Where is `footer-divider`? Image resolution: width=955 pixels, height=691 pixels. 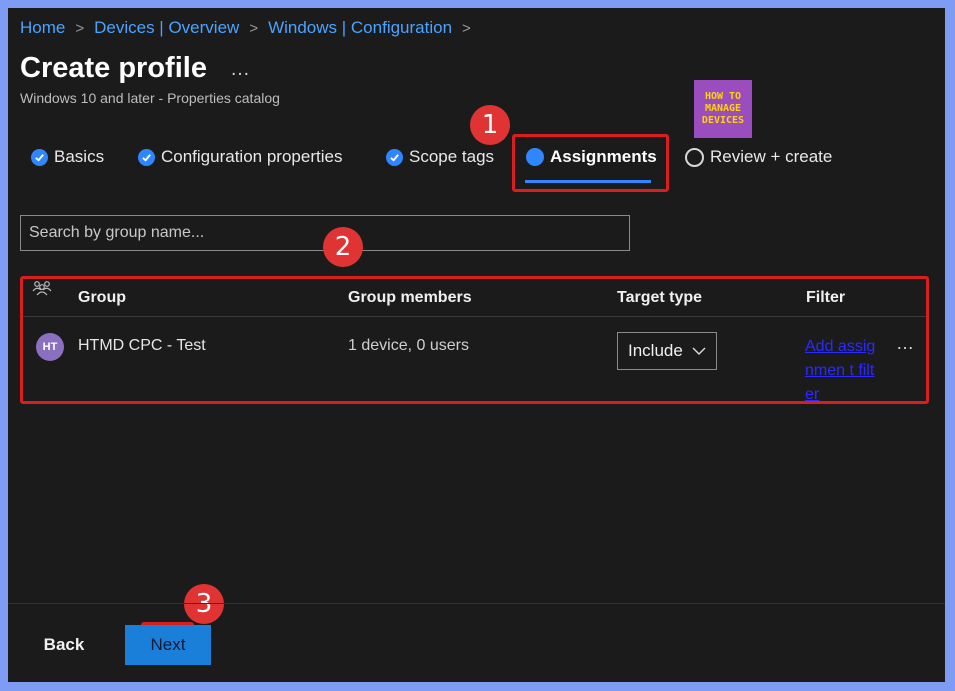
footer-divider is located at coordinates (476, 603).